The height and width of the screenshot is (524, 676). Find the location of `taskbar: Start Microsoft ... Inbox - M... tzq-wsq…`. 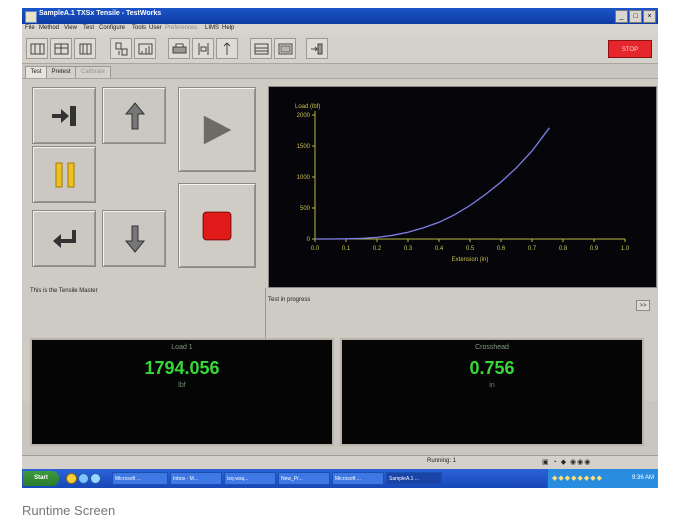

taskbar: Start Microsoft ... Inbox - M... tzq-wsq… is located at coordinates (340, 478).